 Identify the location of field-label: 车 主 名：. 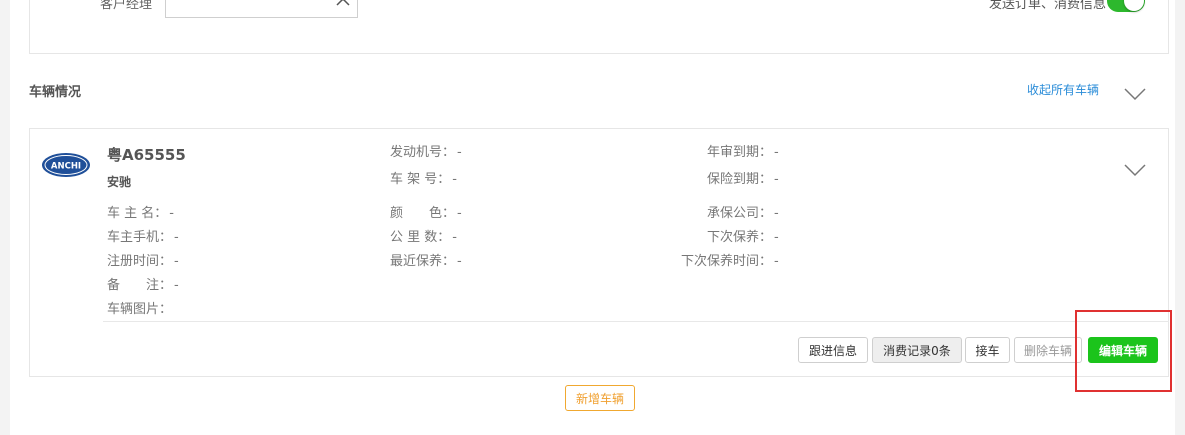
(137, 213).